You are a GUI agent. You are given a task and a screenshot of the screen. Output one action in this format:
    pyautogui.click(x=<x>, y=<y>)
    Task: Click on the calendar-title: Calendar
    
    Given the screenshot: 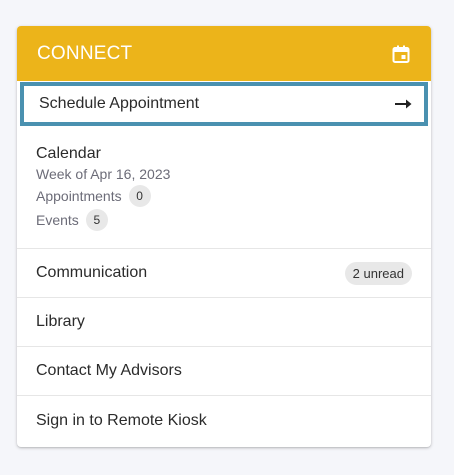 What is the action you would take?
    pyautogui.click(x=68, y=153)
    